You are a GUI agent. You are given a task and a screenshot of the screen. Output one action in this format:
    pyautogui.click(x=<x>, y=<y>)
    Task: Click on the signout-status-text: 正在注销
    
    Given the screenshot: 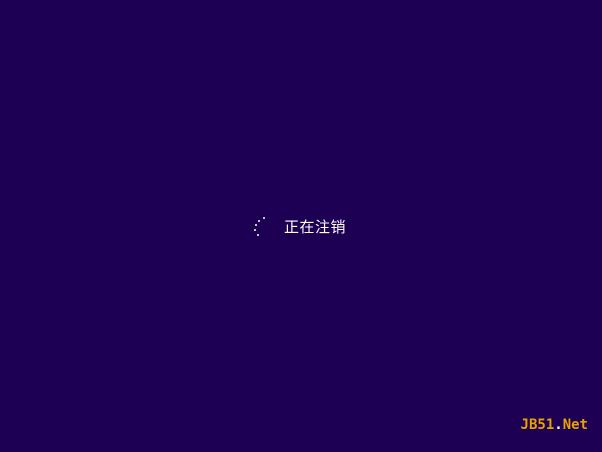 What is the action you would take?
    pyautogui.click(x=315, y=226)
    